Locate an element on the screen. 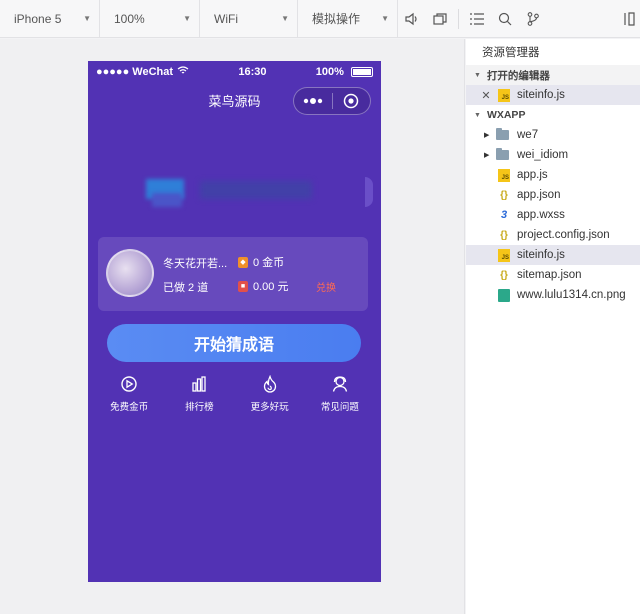  avatar is located at coordinates (130, 273).